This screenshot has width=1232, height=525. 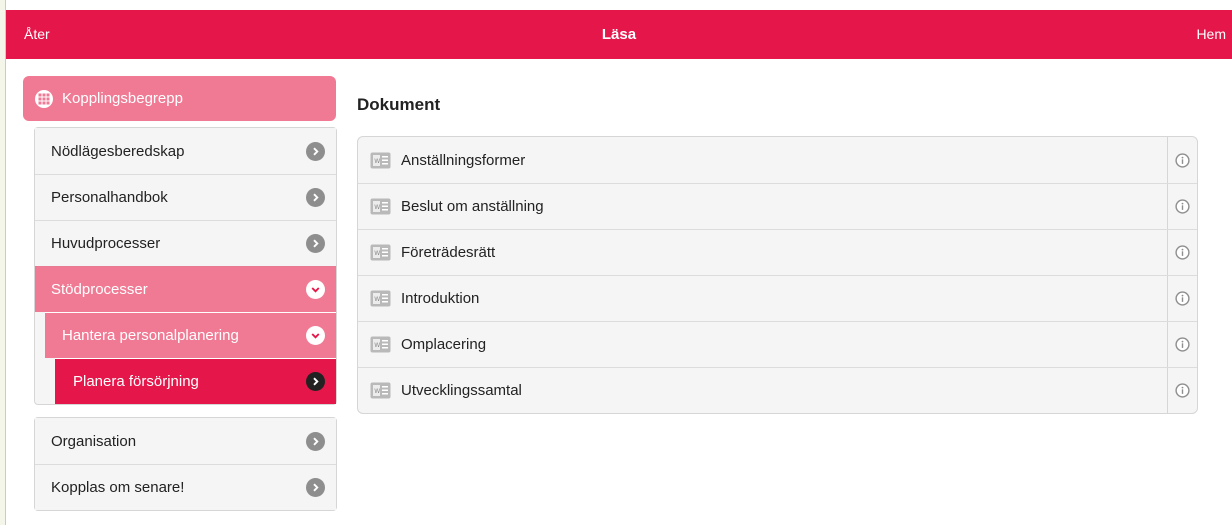 What do you see at coordinates (185, 487) in the screenshot?
I see `sidebar-item-kopplas-om-senare: Kopplas om senare!` at bounding box center [185, 487].